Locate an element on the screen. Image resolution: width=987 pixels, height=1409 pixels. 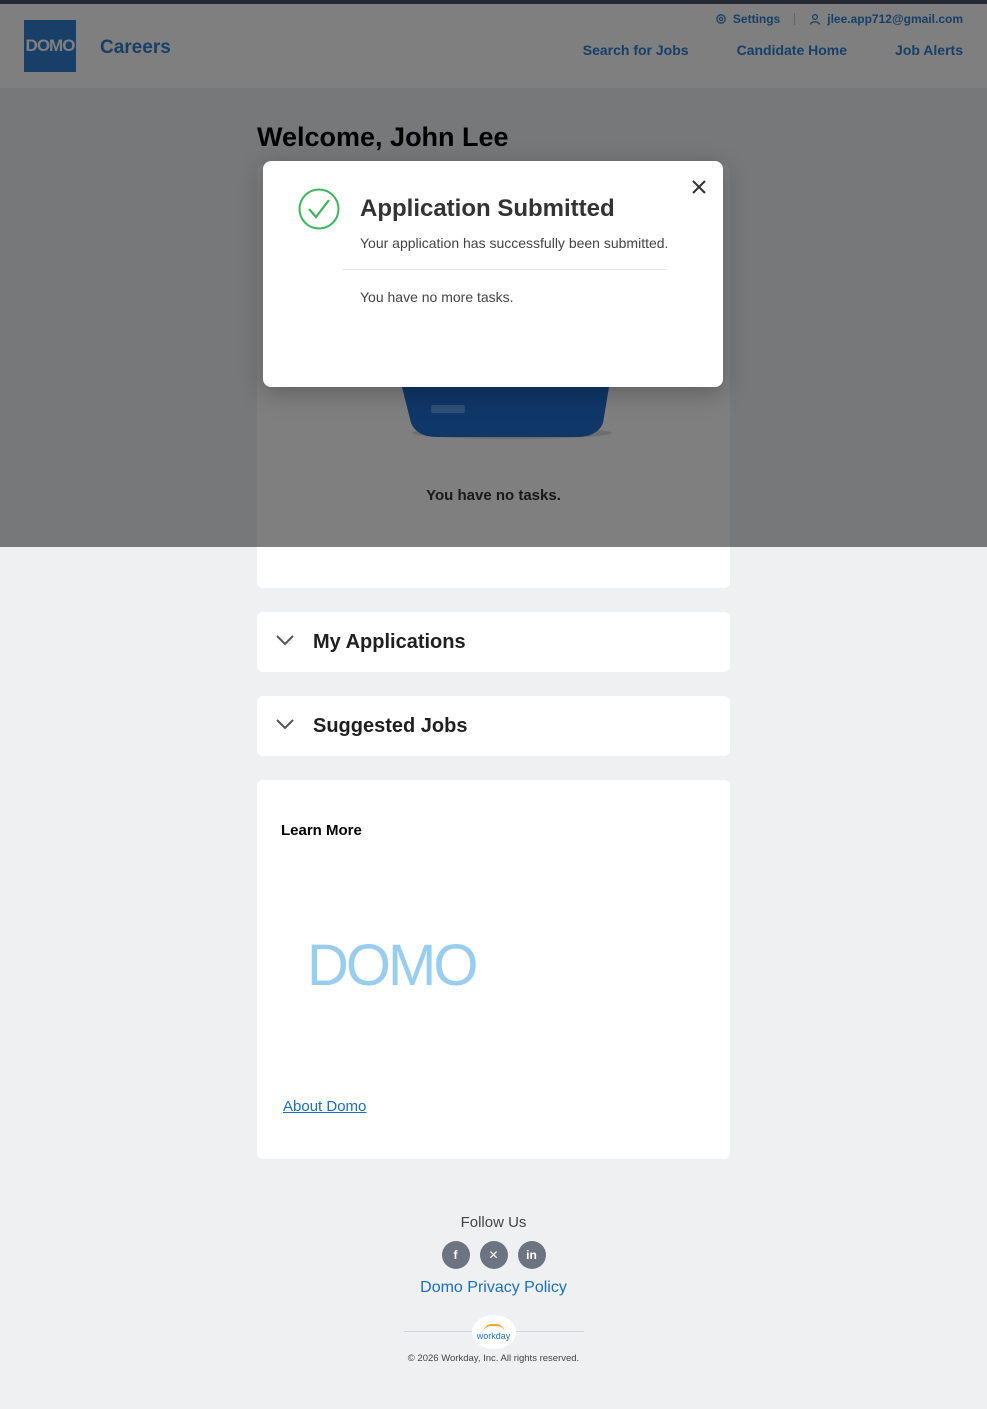
suggested-jobs-title: Suggested Jobs is located at coordinates (390, 726).